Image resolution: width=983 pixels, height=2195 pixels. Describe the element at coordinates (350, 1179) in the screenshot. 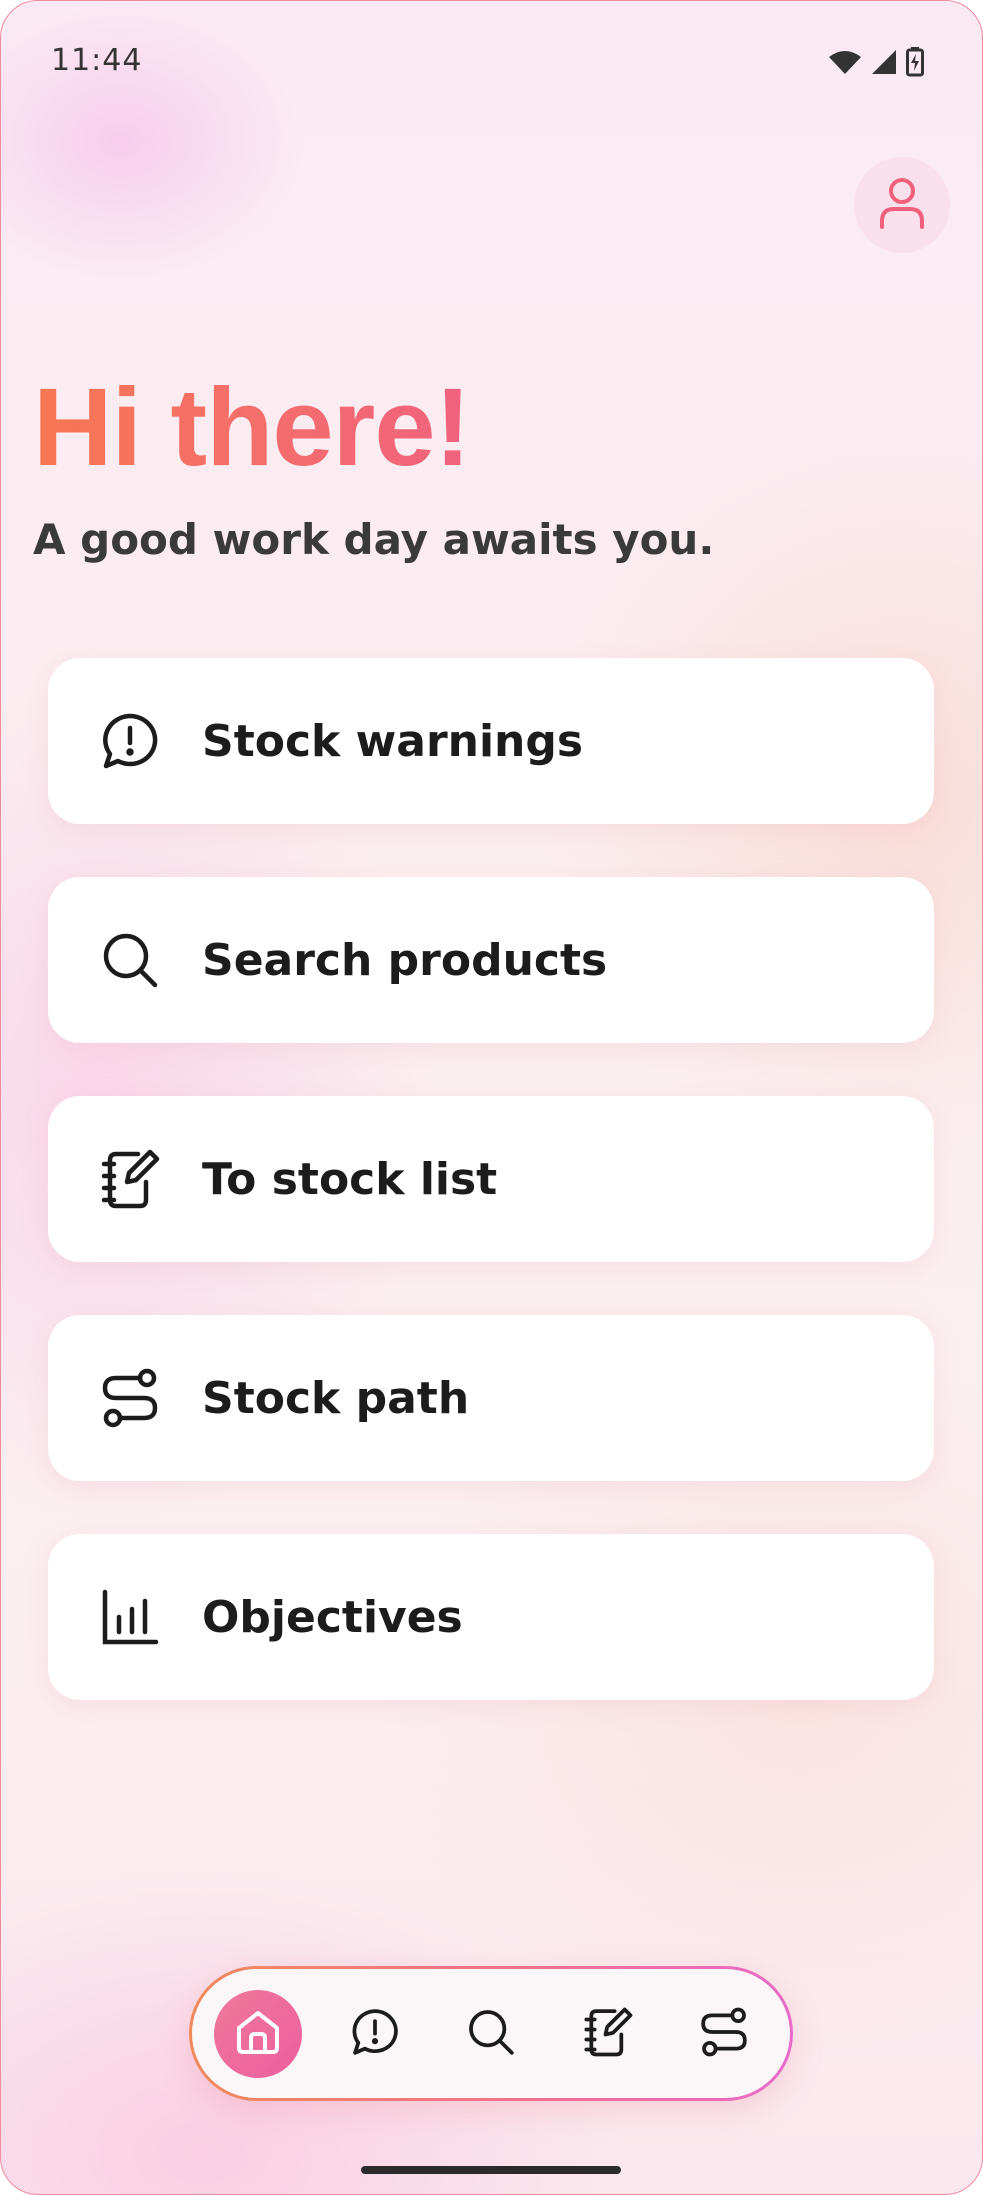

I see `menu-item-label: To stock list` at that location.